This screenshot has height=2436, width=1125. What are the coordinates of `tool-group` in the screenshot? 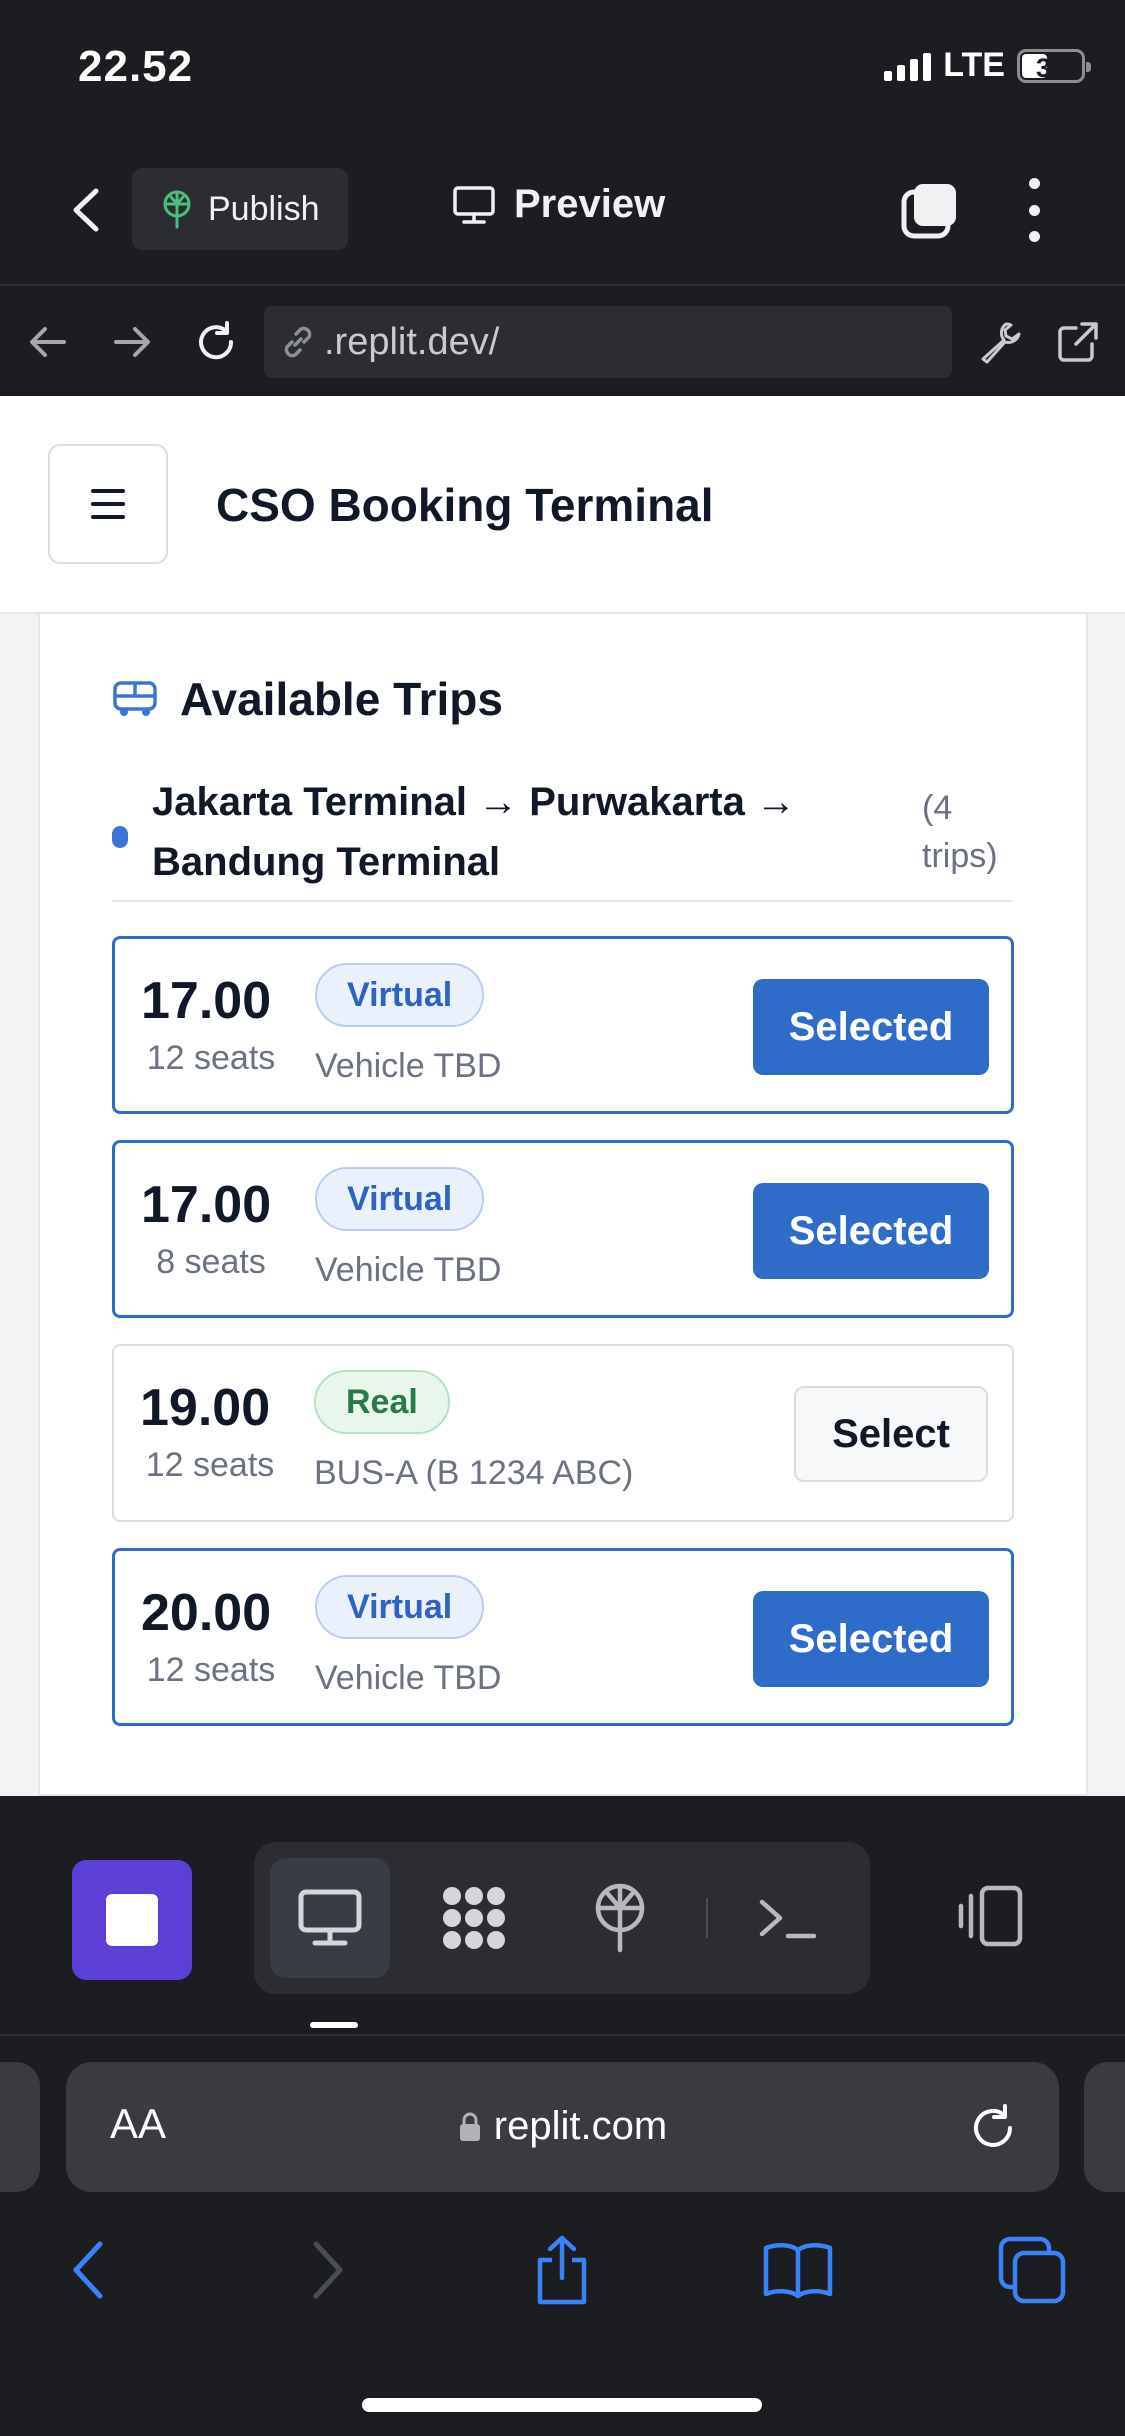 It's located at (562, 1918).